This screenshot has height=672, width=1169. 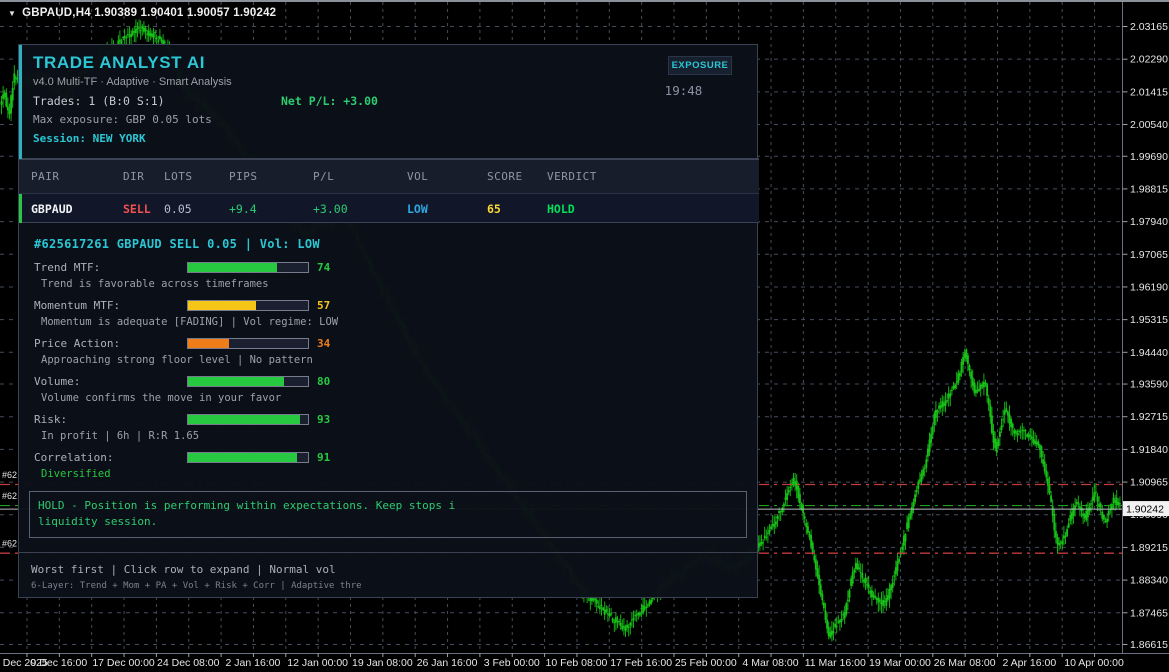 What do you see at coordinates (59, 663) in the screenshot?
I see `time-label: 9 Dec 16:00` at bounding box center [59, 663].